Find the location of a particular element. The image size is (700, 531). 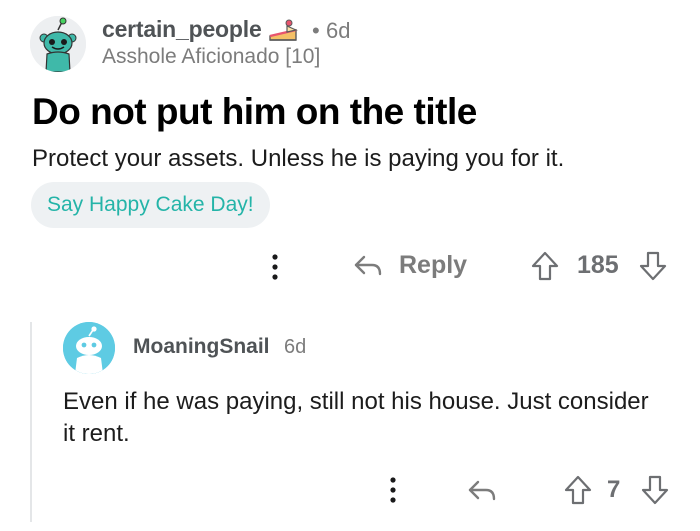

reply-button: Reply is located at coordinates (433, 265).